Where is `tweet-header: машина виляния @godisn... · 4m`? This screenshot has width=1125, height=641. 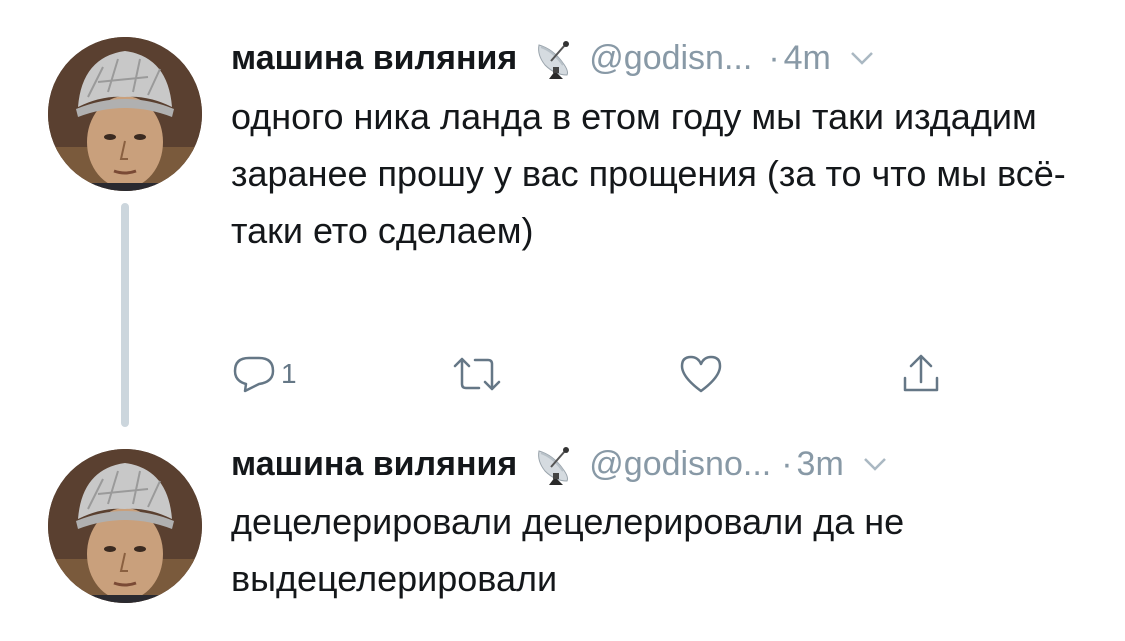 tweet-header: машина виляния @godisn... · 4m is located at coordinates (553, 58).